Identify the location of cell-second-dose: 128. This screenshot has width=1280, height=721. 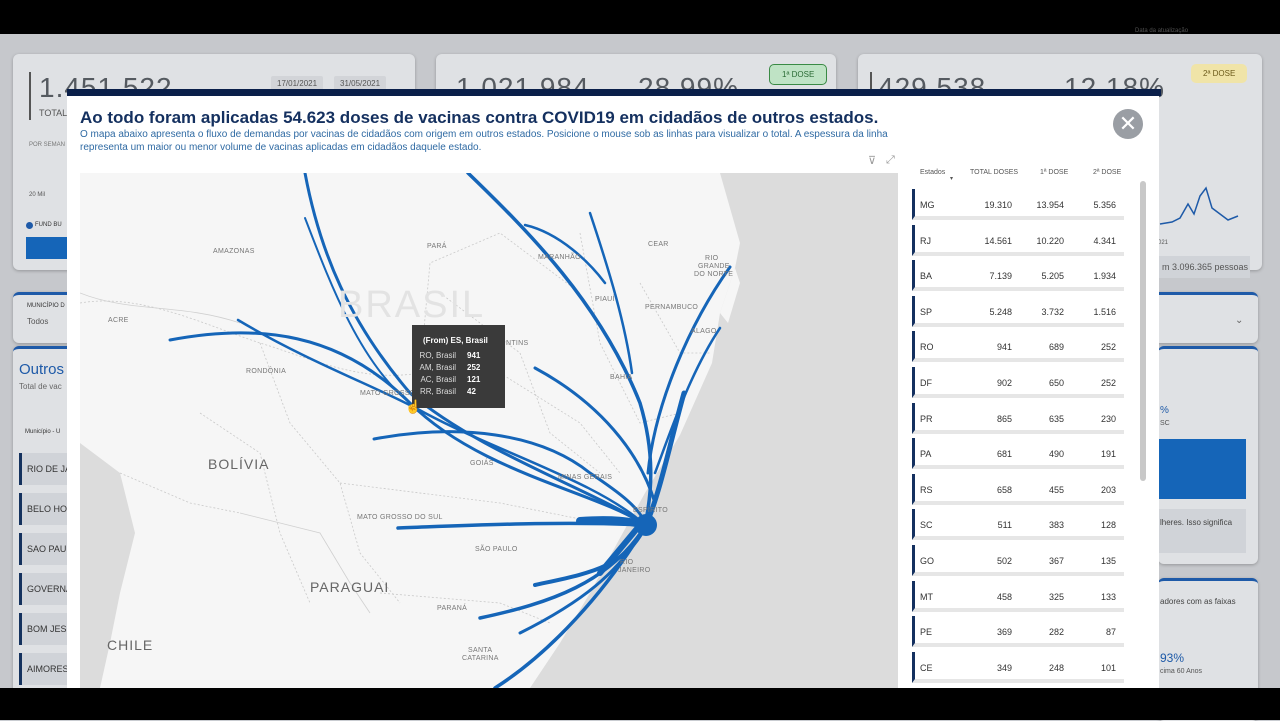
(1108, 525).